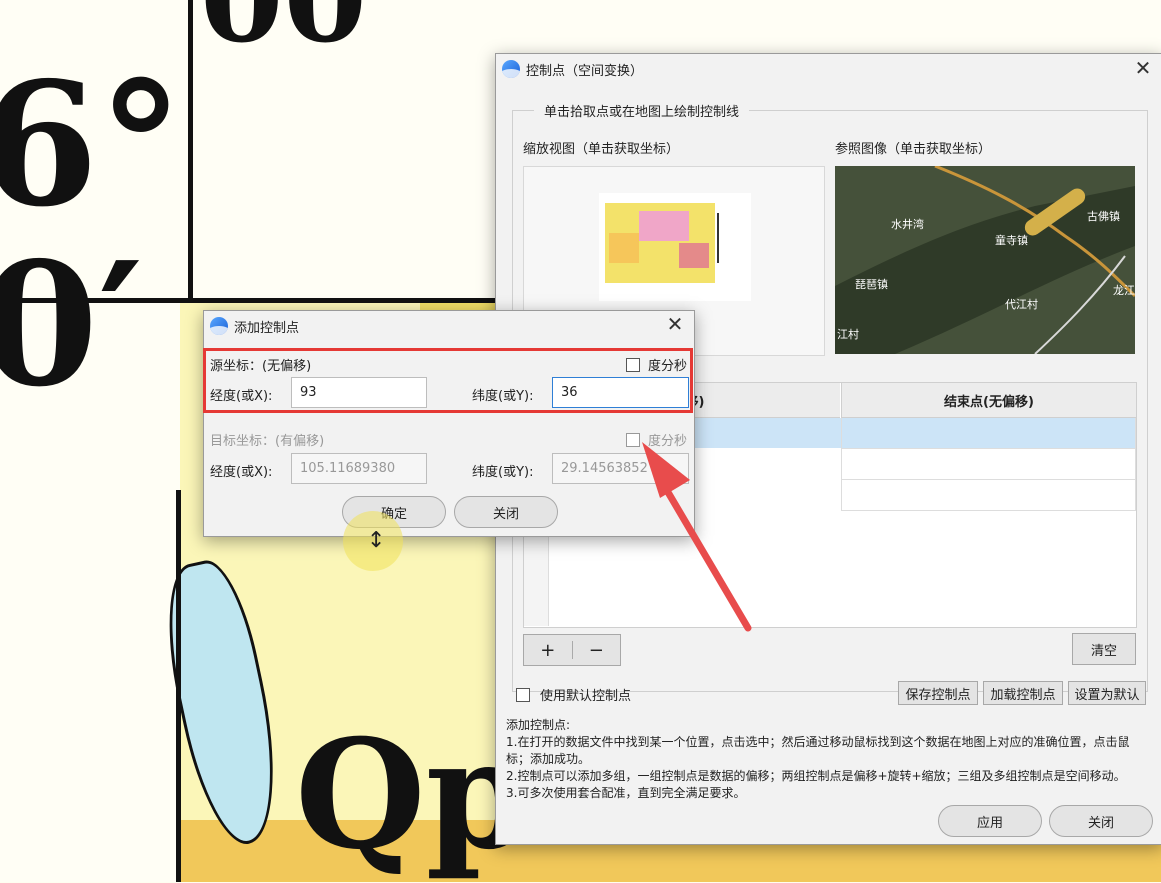 The image size is (1161, 883). Describe the element at coordinates (675, 247) in the screenshot. I see `map-thumbnail` at that location.